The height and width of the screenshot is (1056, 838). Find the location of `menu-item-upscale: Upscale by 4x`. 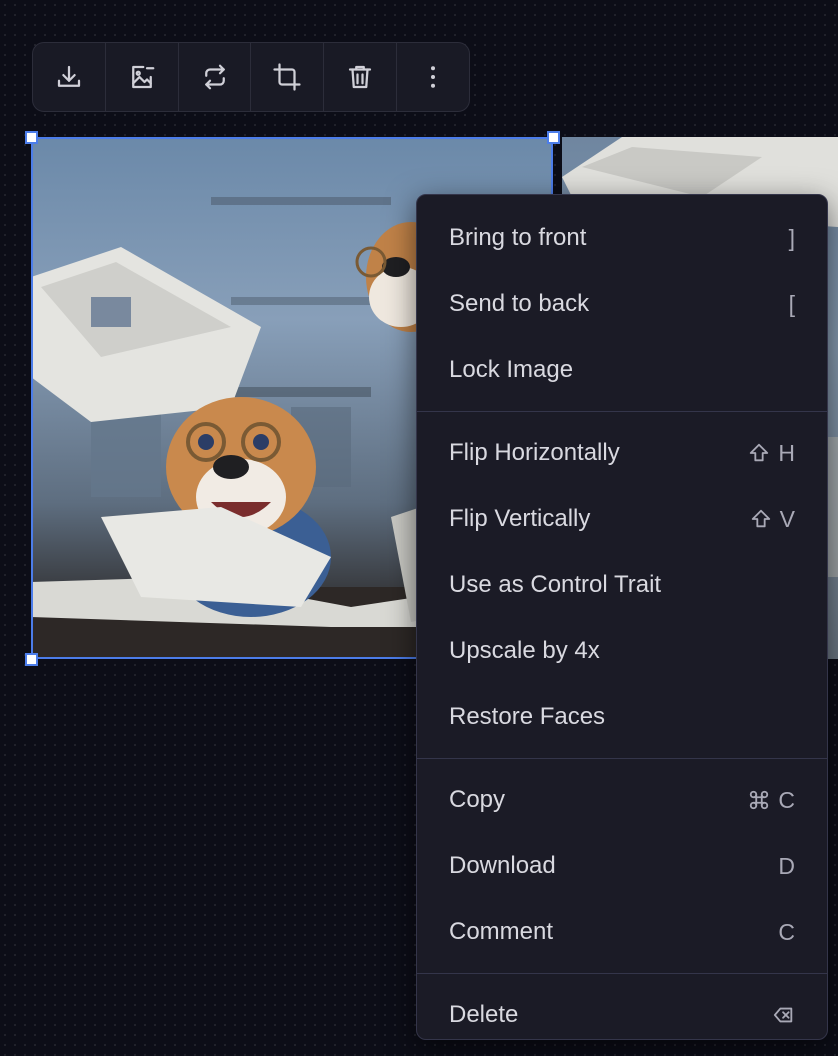

menu-item-upscale: Upscale by 4x is located at coordinates (622, 651).